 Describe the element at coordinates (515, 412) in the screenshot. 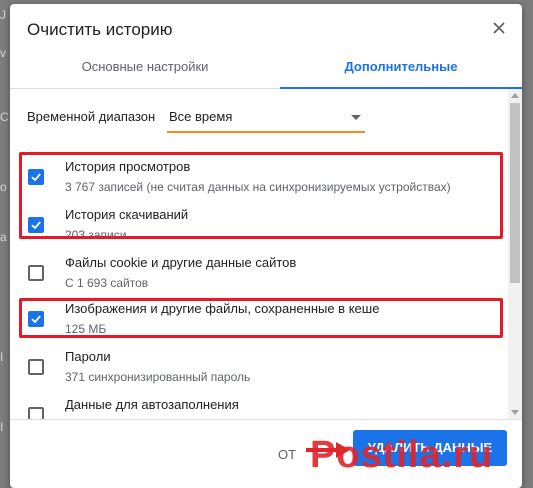

I see `scroll-down-arrow-icon` at that location.